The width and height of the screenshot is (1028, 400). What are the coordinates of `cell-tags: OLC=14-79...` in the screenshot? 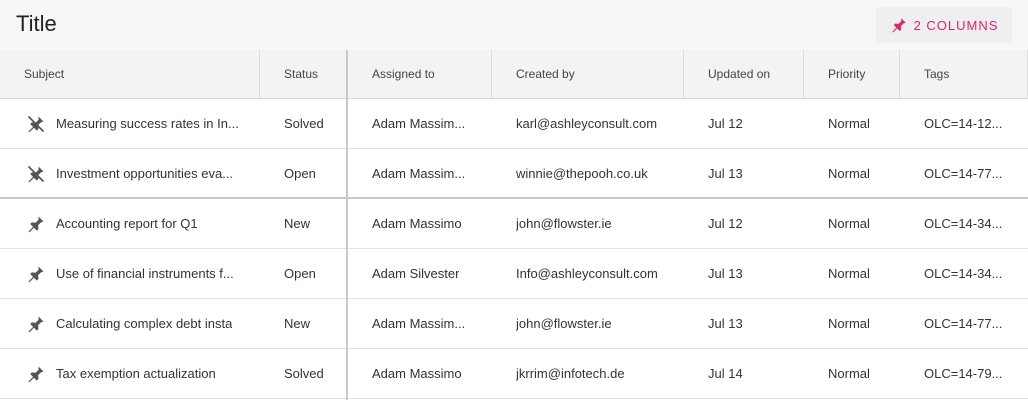 It's located at (964, 373).